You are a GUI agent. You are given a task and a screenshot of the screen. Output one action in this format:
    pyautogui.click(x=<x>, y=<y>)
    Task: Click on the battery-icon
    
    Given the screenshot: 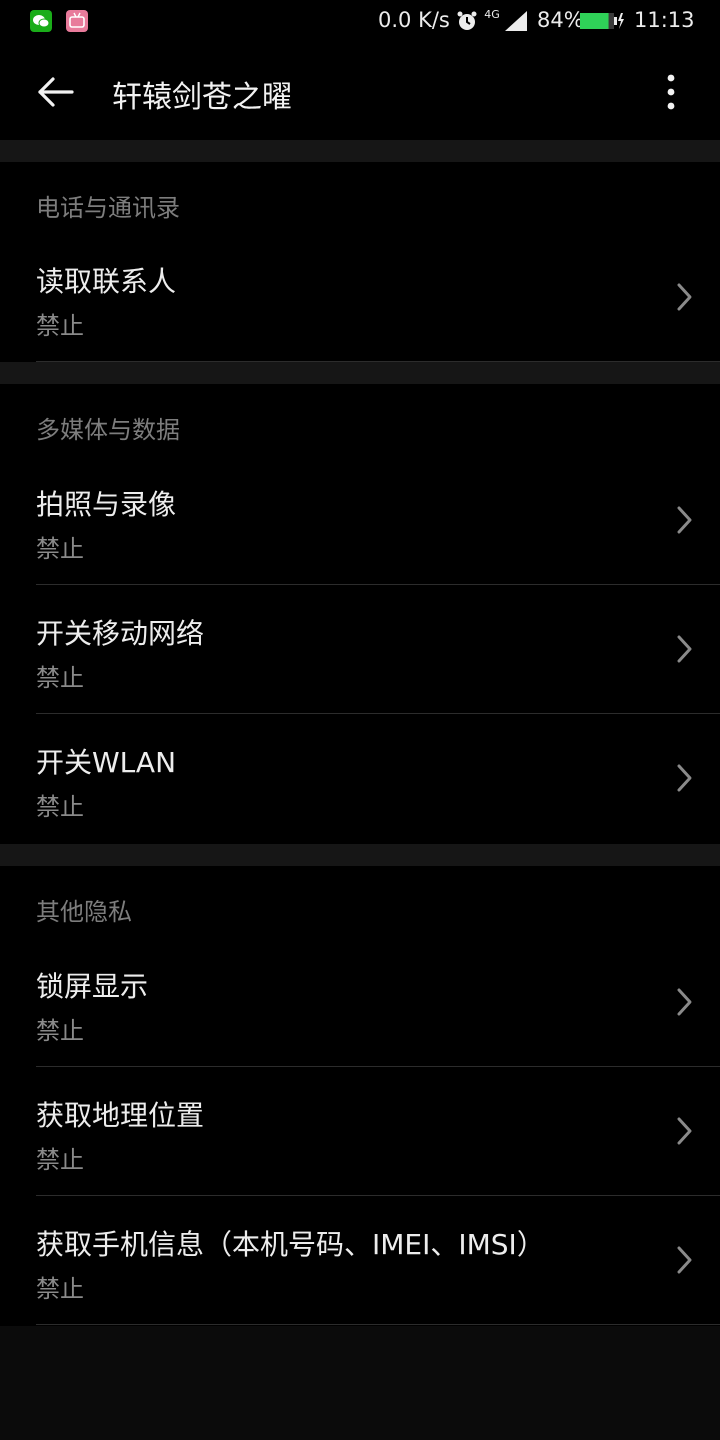 What is the action you would take?
    pyautogui.click(x=602, y=21)
    